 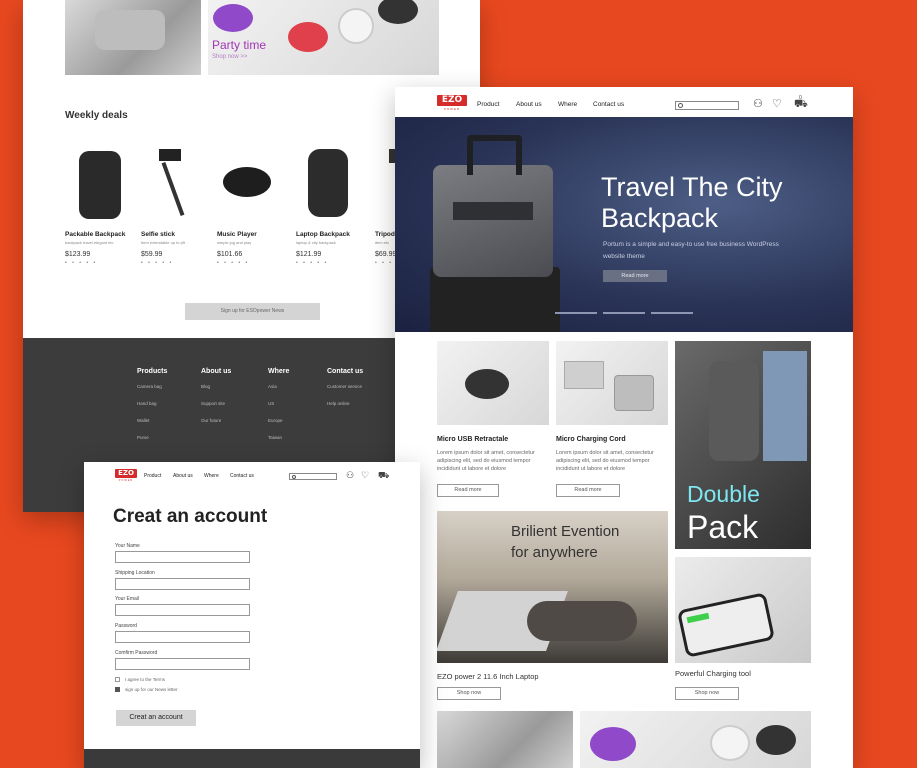 What do you see at coordinates (101, 234) in the screenshot?
I see `deal-name: Packable Backpack` at bounding box center [101, 234].